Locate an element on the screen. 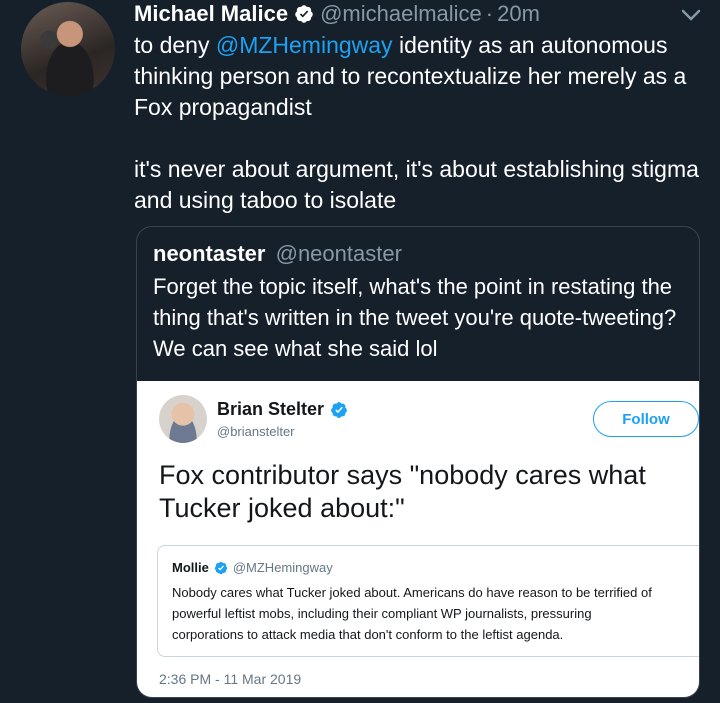 This screenshot has width=720, height=703. quote-author-handle: @neontaster is located at coordinates (338, 253).